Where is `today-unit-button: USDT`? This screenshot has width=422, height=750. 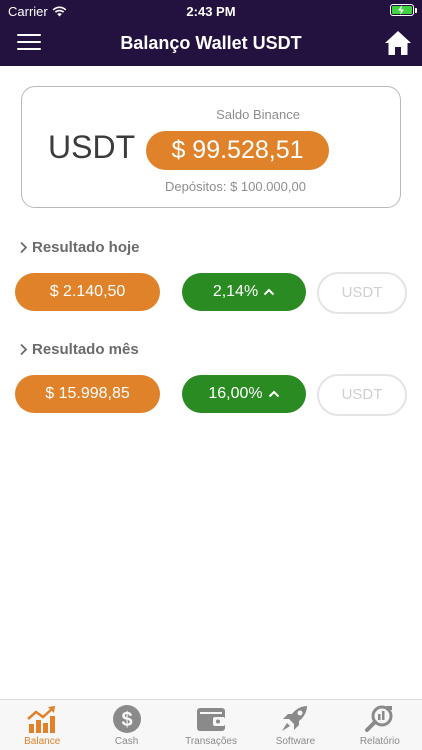 today-unit-button: USDT is located at coordinates (362, 293).